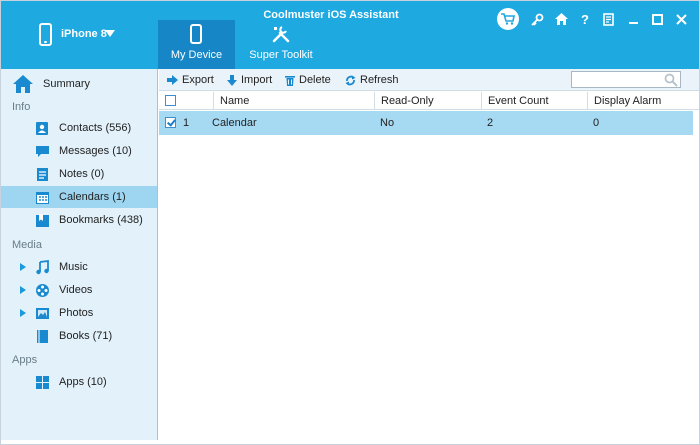  What do you see at coordinates (293, 101) in the screenshot?
I see `column-header-name: Name` at bounding box center [293, 101].